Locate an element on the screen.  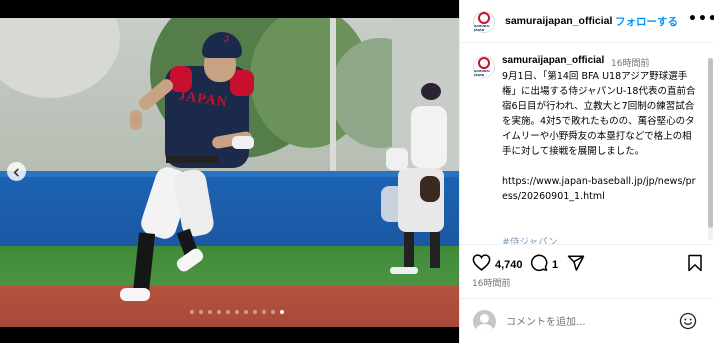
outfield-grass is located at coordinates (229, 266).